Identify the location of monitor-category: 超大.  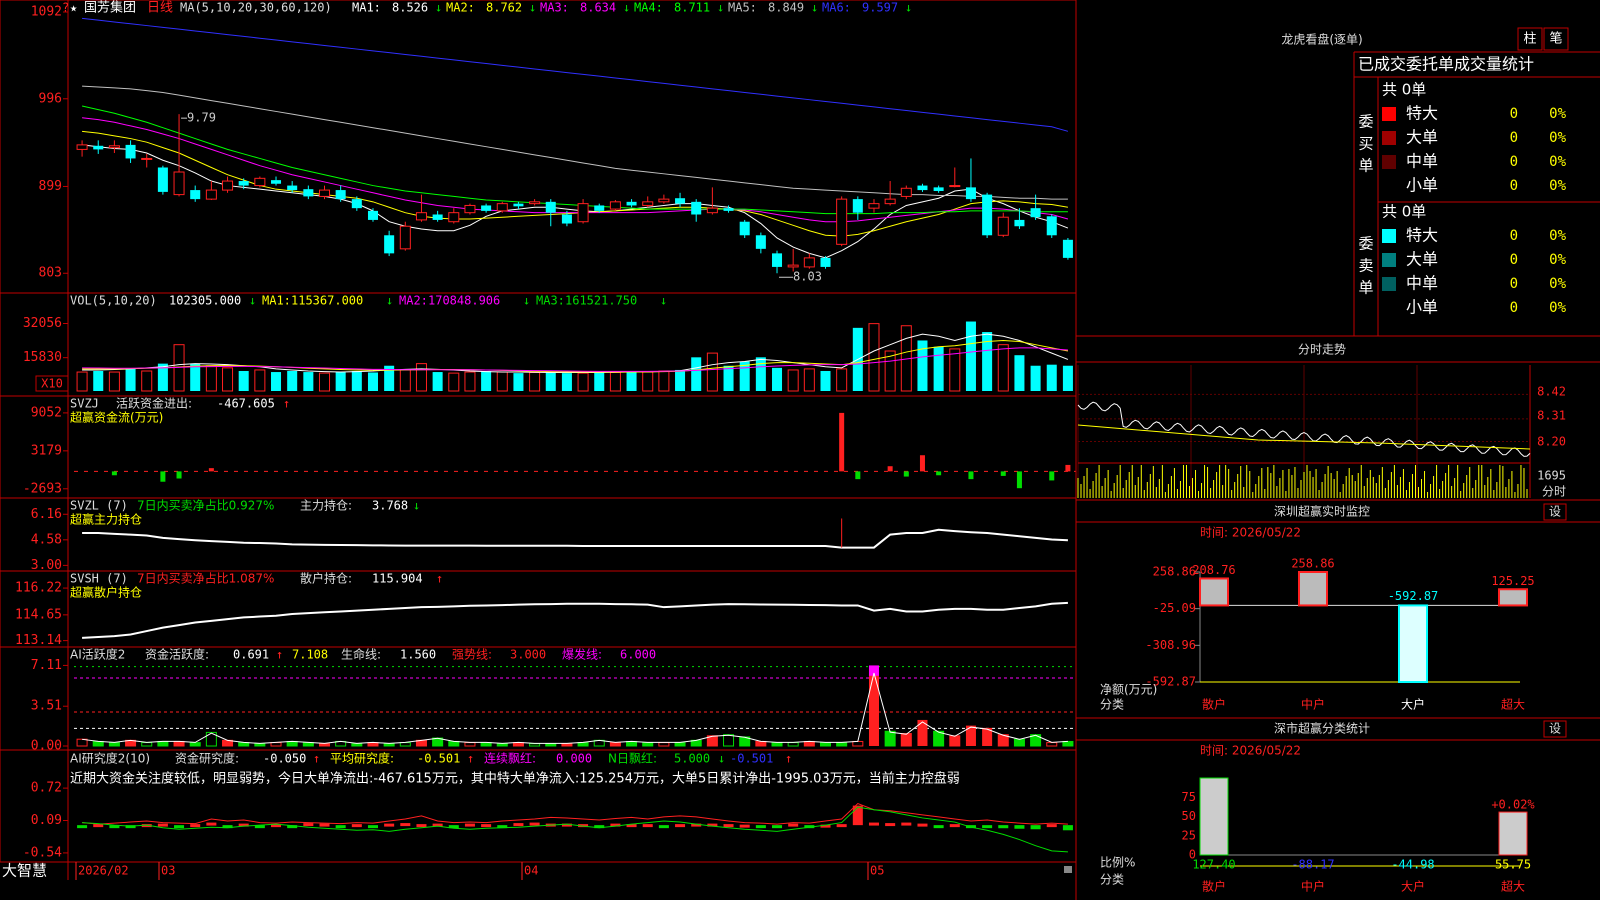
(1513, 704).